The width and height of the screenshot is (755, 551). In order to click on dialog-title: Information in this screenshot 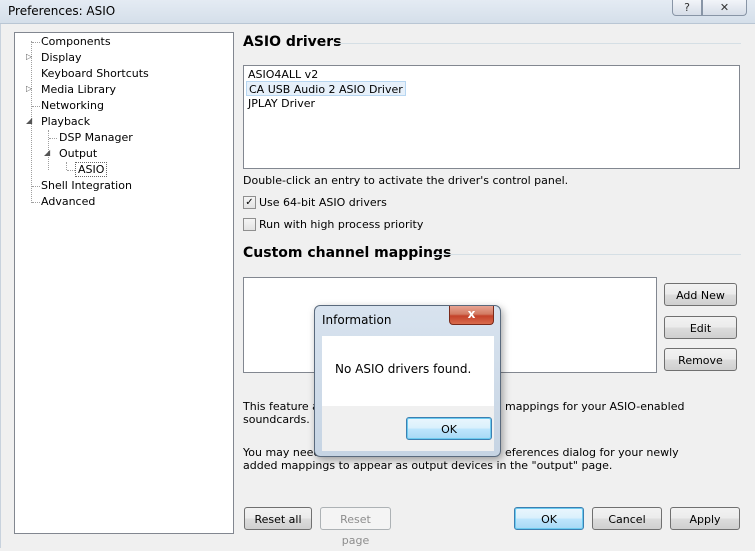, I will do `click(357, 320)`.